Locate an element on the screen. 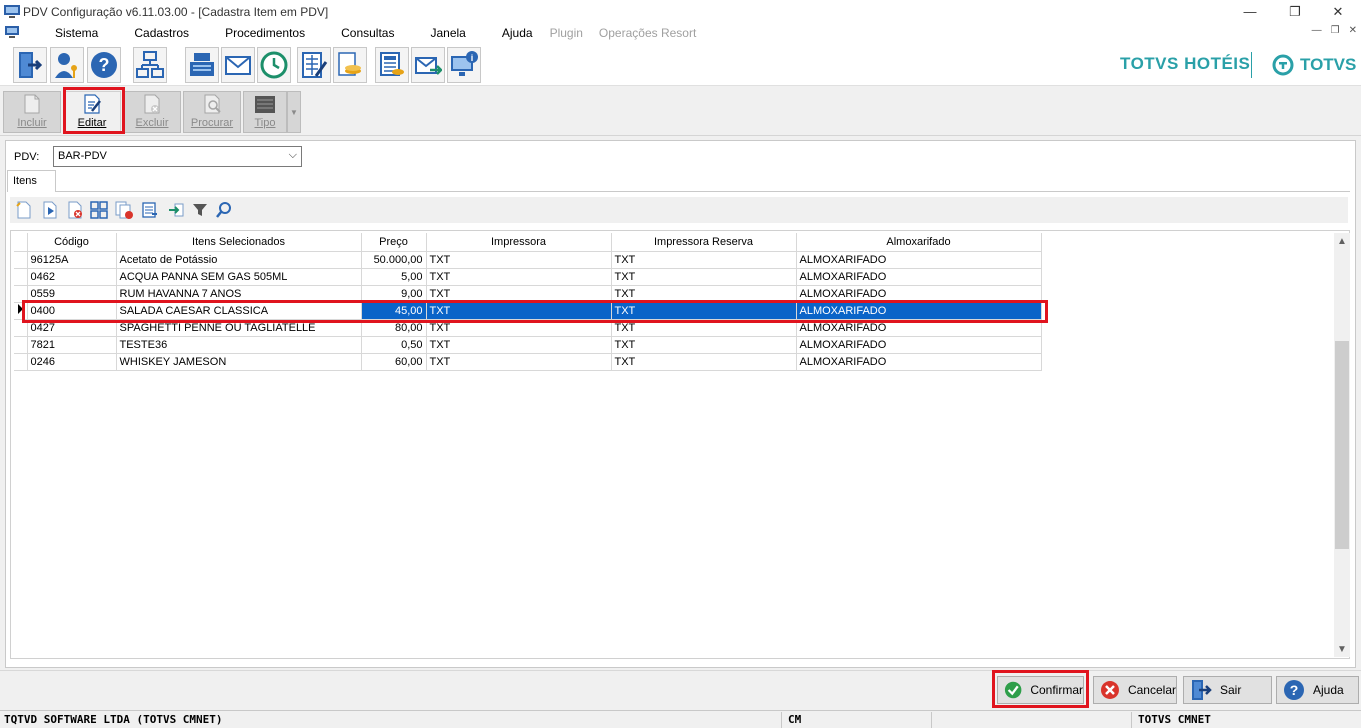 This screenshot has width=1361, height=728. scroll-down-icon: ▼ is located at coordinates (1342, 649).